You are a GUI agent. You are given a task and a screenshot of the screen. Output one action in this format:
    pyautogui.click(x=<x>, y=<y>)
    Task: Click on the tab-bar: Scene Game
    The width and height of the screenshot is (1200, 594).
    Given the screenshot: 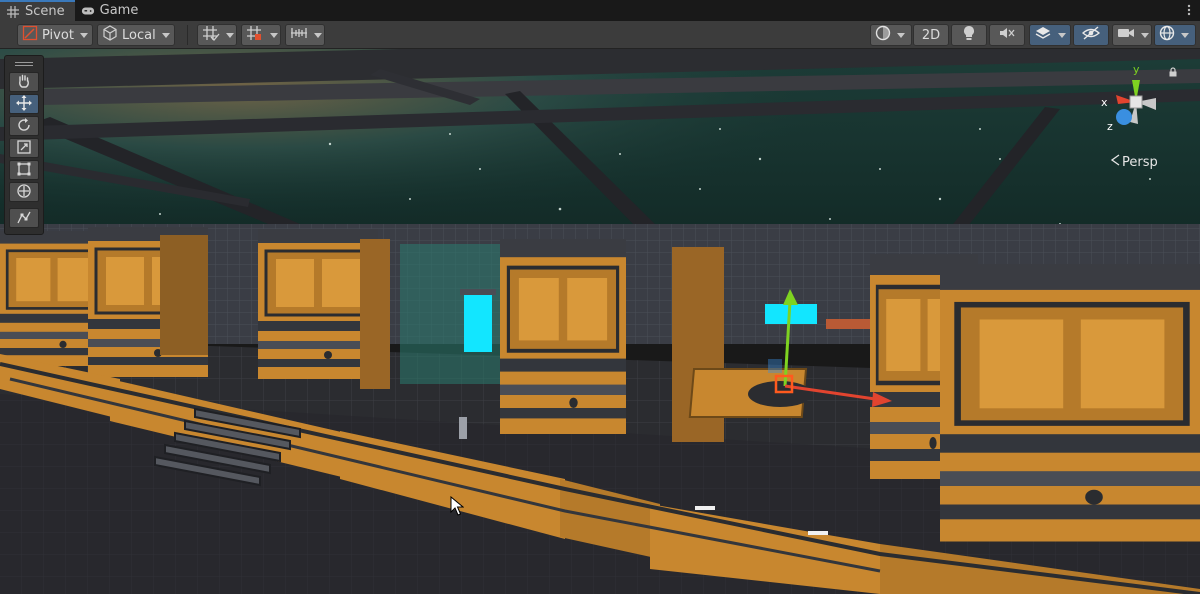 What is the action you would take?
    pyautogui.click(x=600, y=10)
    